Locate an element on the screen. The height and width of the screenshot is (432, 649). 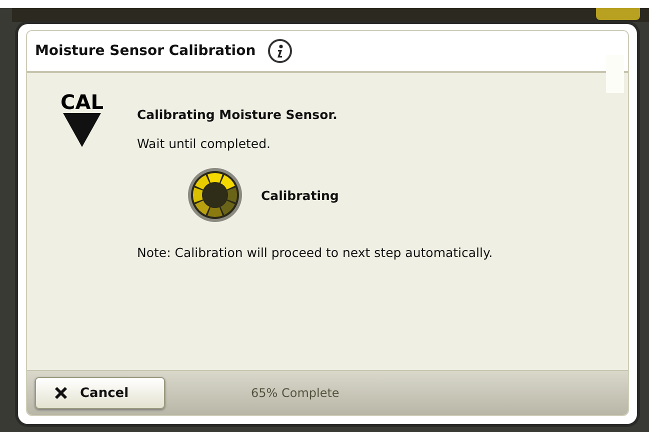
note-text: Note: Calibration will proceed to next step automatically. is located at coordinates (315, 252).